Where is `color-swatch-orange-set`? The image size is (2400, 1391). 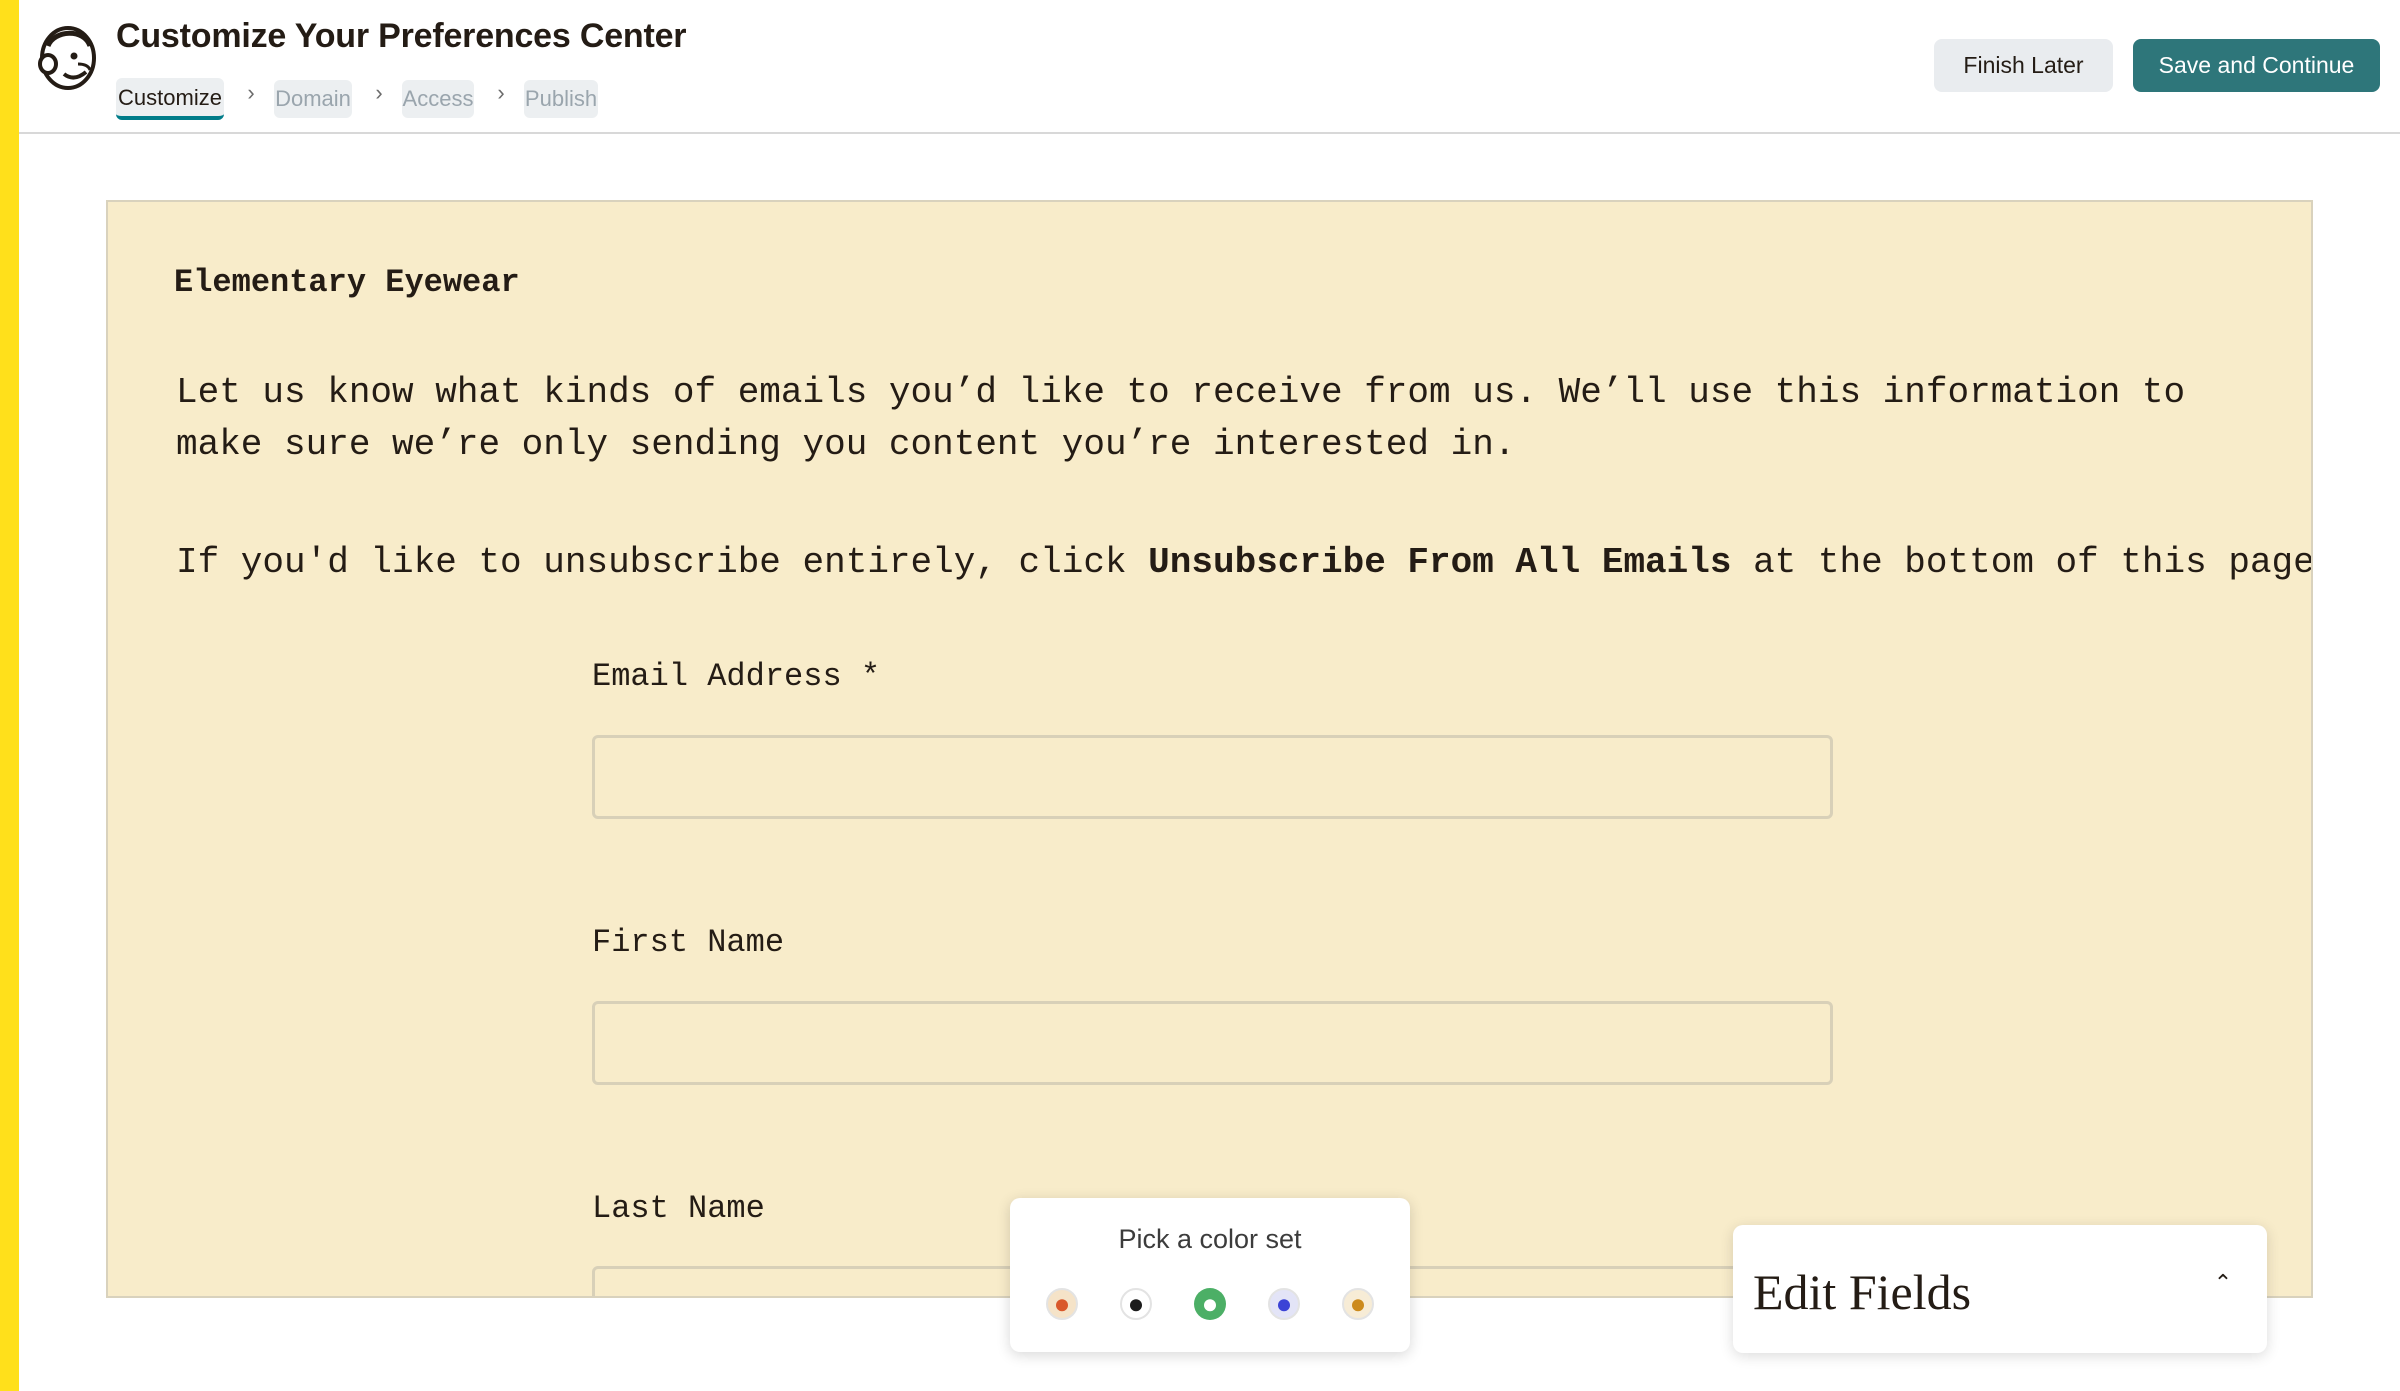
color-swatch-orange-set is located at coordinates (1062, 1304).